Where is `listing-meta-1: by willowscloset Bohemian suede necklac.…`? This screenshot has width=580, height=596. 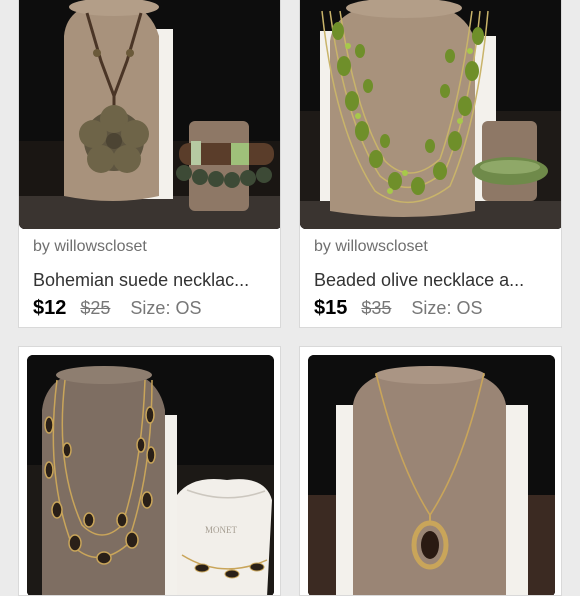
listing-meta-1: by willowscloset Bohemian suede necklac.… is located at coordinates (149, 278).